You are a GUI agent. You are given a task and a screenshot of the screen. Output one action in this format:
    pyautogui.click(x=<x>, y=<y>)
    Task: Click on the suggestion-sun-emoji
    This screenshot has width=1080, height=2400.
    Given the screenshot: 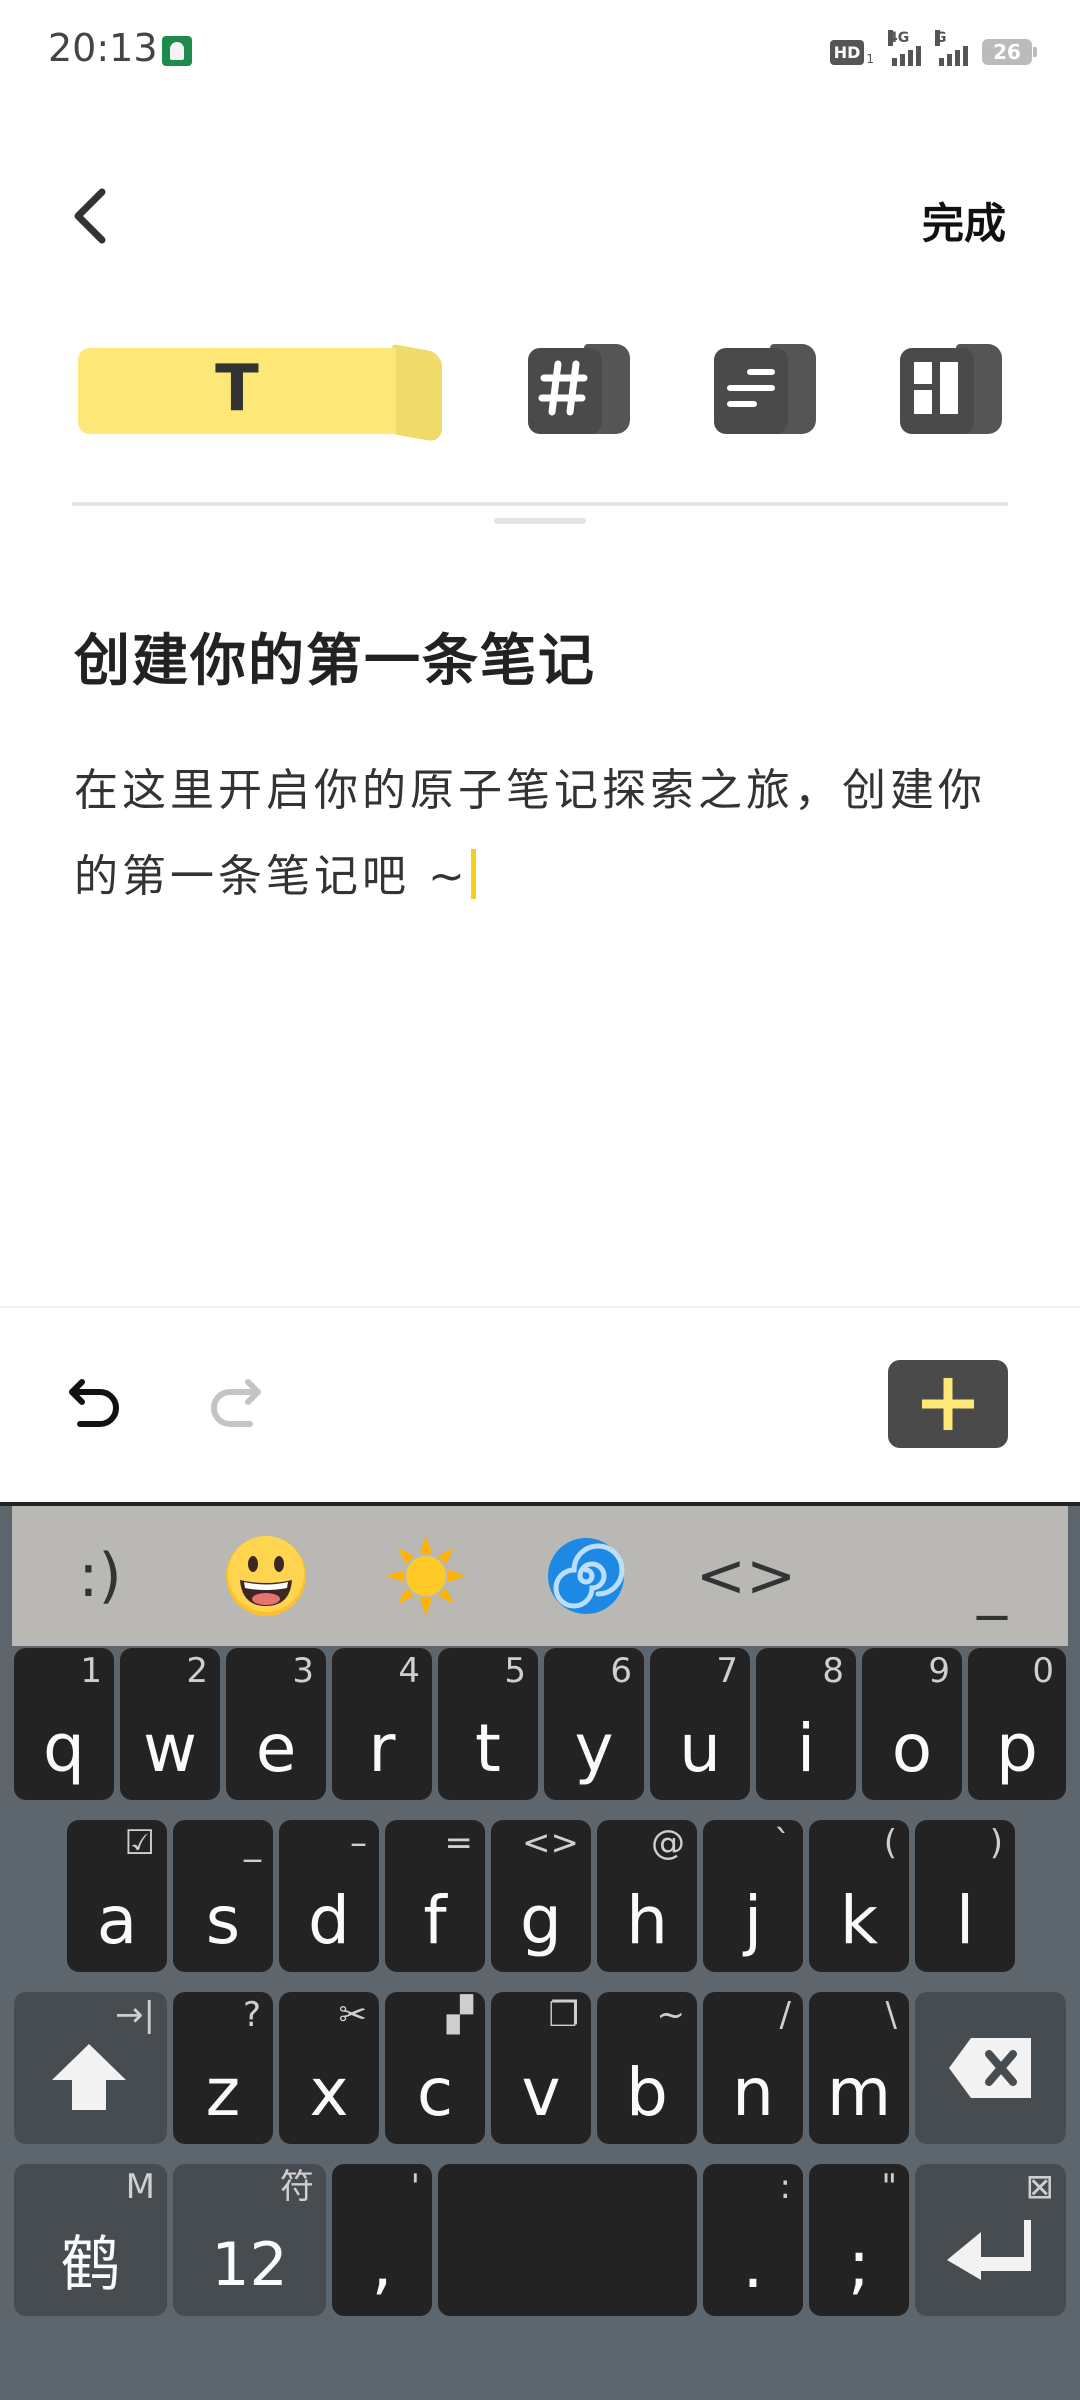 What is the action you would take?
    pyautogui.click(x=426, y=1576)
    